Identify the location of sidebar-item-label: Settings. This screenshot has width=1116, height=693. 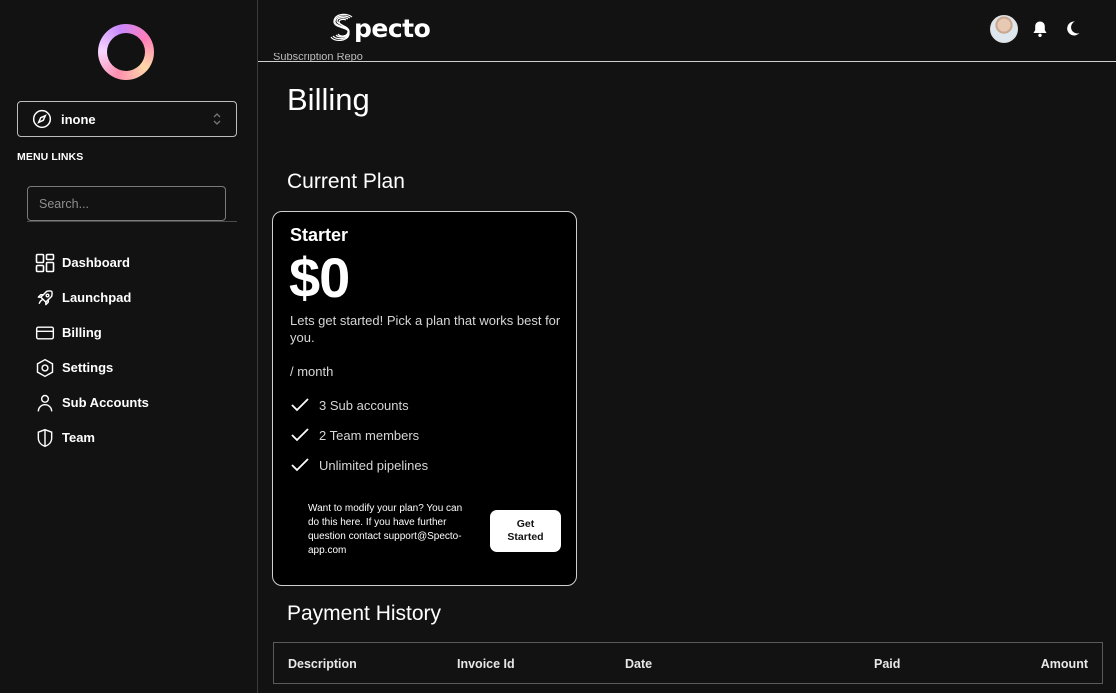
(88, 367).